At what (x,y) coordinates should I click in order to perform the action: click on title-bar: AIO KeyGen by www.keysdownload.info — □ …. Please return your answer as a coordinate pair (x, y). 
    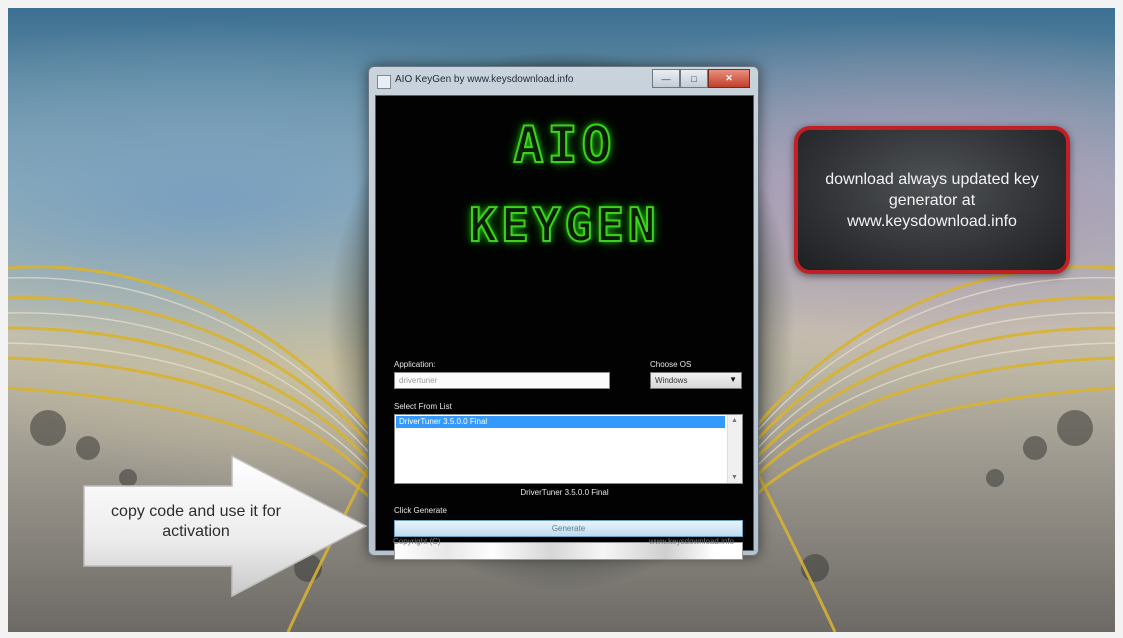
    Looking at the image, I should click on (563, 81).